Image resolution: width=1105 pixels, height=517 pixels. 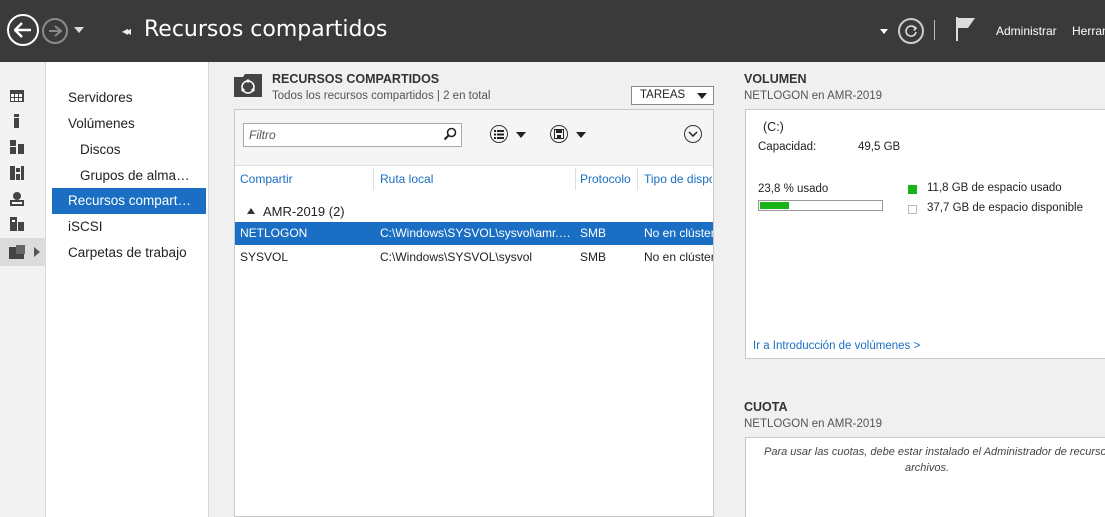 I want to click on volumes-overview-link: Ir a Introducción de volúmenes >, so click(x=836, y=346).